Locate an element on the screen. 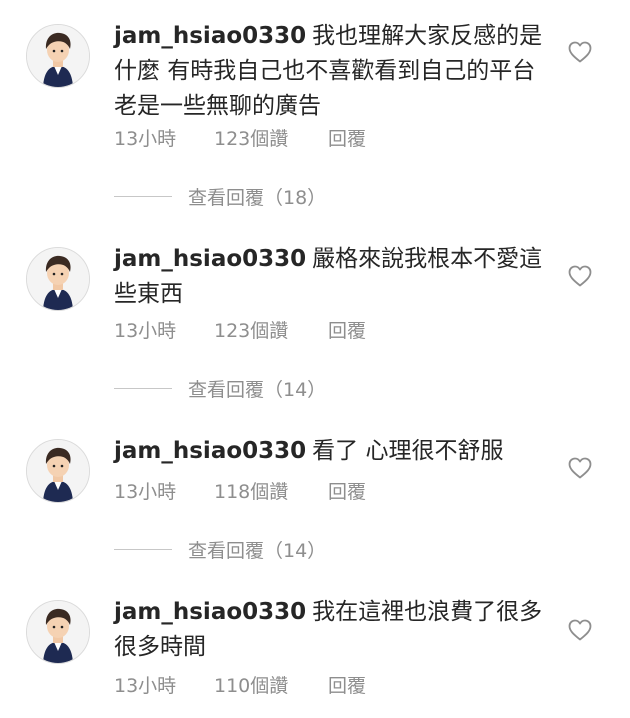 This screenshot has width=630, height=718. like-count: 118個讚 is located at coordinates (271, 490).